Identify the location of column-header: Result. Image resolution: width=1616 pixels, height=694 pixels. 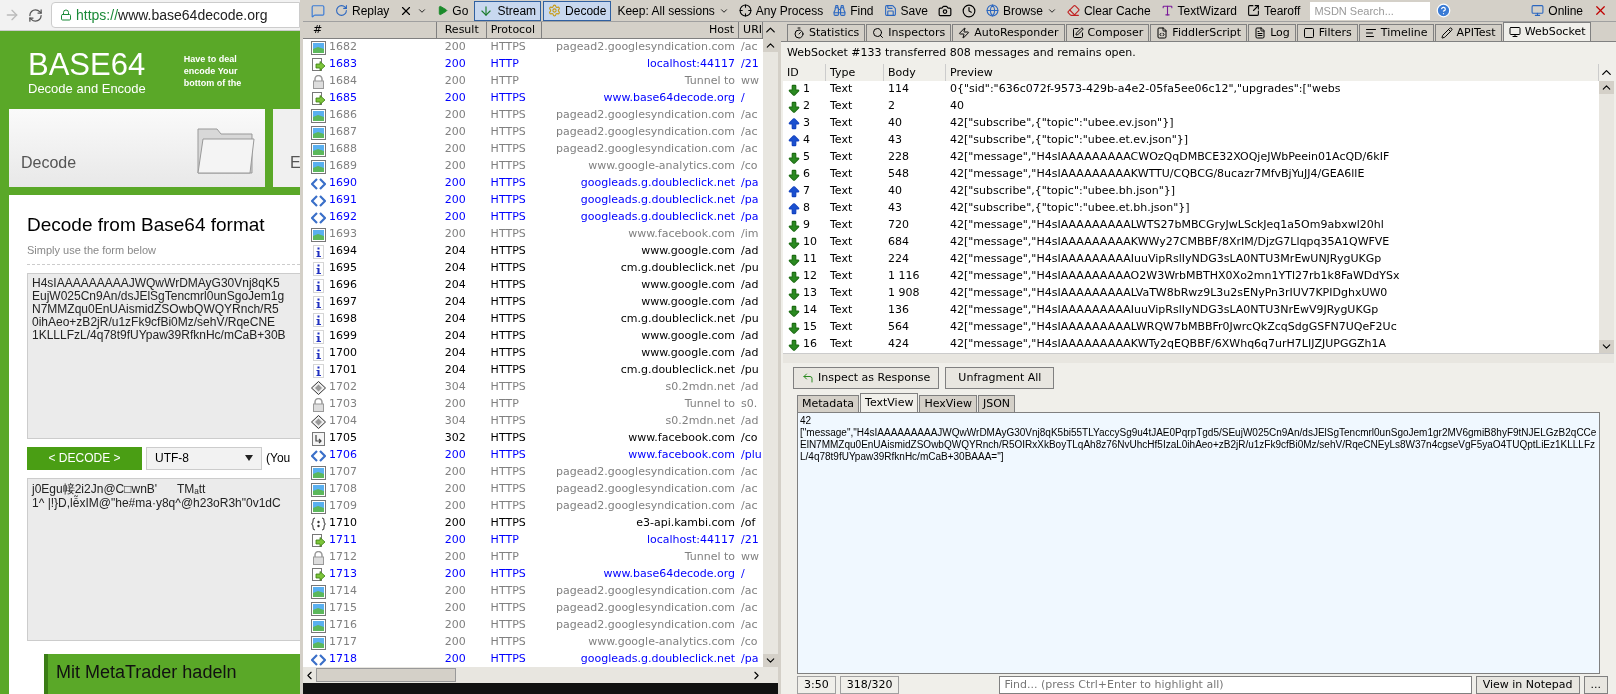
(461, 30).